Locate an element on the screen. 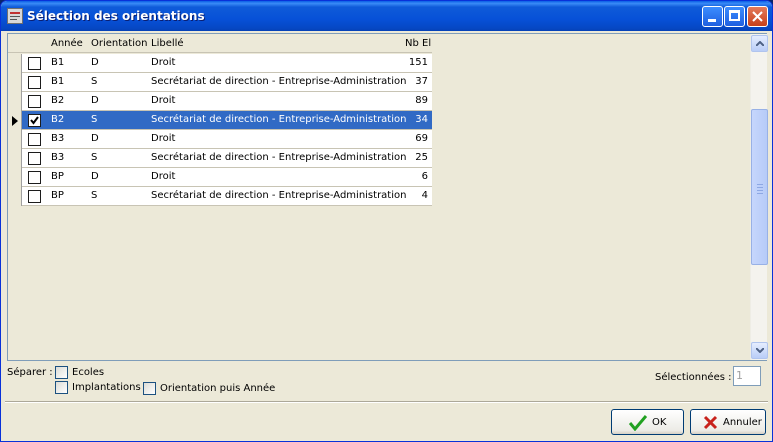 The image size is (773, 442). chevron-down-icon is located at coordinates (760, 350).